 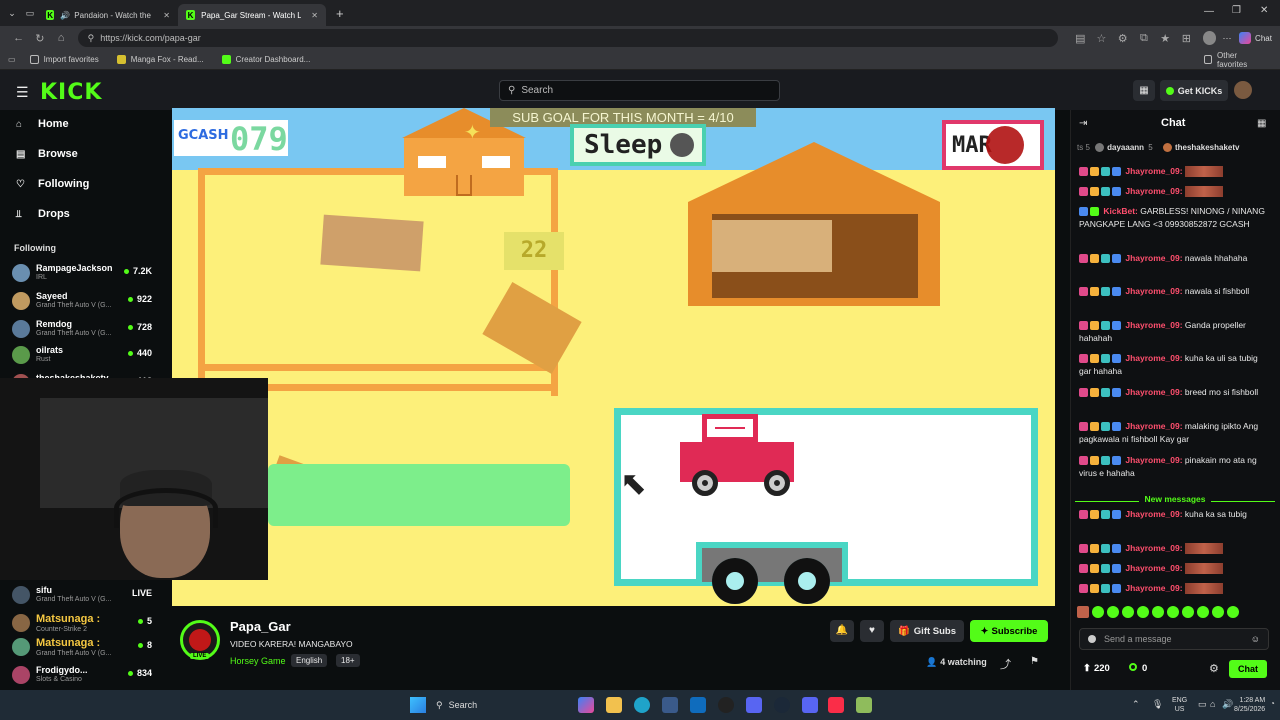 I want to click on sidebar-item-browse: ▤ Browse, so click(x=47, y=154).